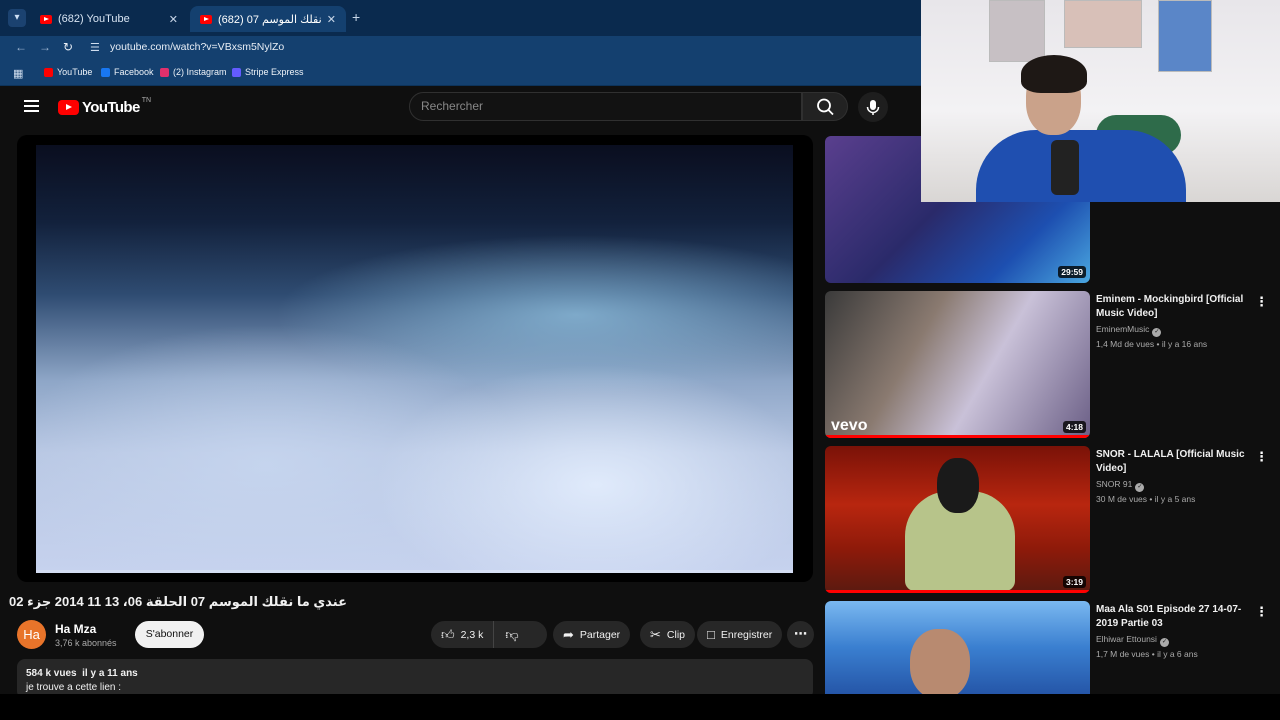 The width and height of the screenshot is (1280, 720). What do you see at coordinates (414, 571) in the screenshot?
I see `video-progress-bar` at bounding box center [414, 571].